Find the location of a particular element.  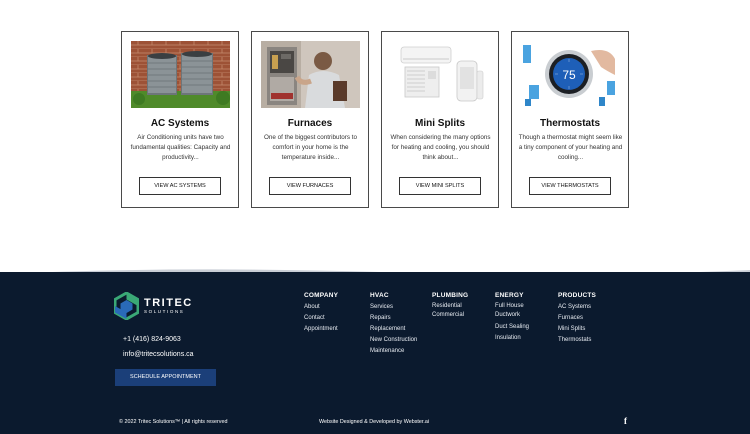

footer-link-duct-sealing: Duct Sealing is located at coordinates (519, 327).